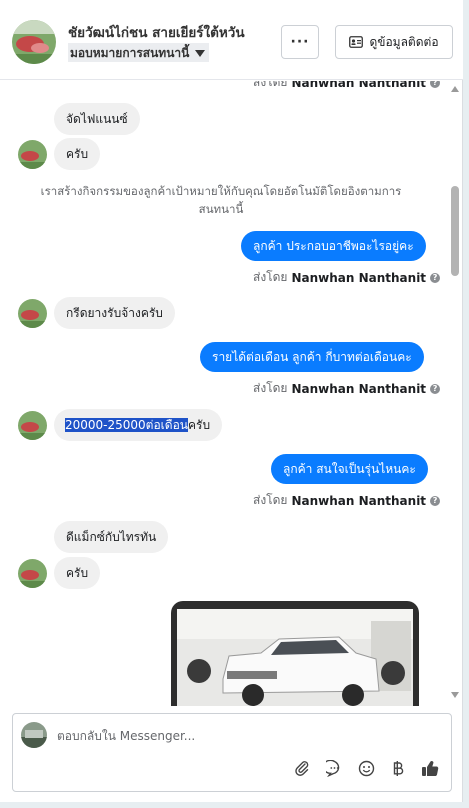 This screenshot has height=808, width=469. What do you see at coordinates (455, 231) in the screenshot?
I see `scrollbar-thumb` at bounding box center [455, 231].